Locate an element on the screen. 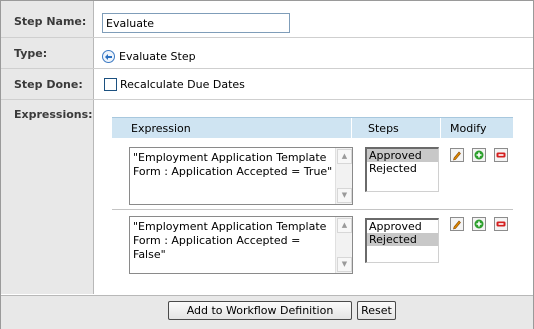 This screenshot has height=329, width=534. step-name-input is located at coordinates (196, 23).